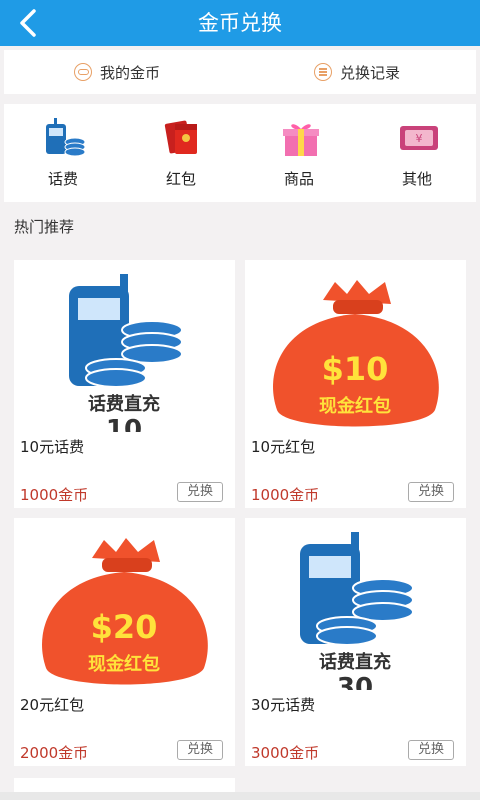  I want to click on tab-exchange-records: 兑换记录, so click(357, 72).